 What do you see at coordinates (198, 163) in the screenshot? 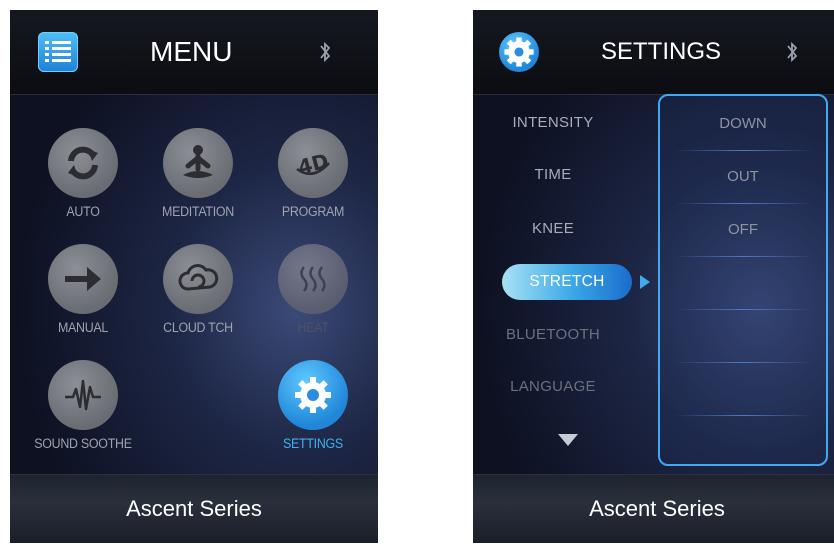
I see `meditation-icon` at bounding box center [198, 163].